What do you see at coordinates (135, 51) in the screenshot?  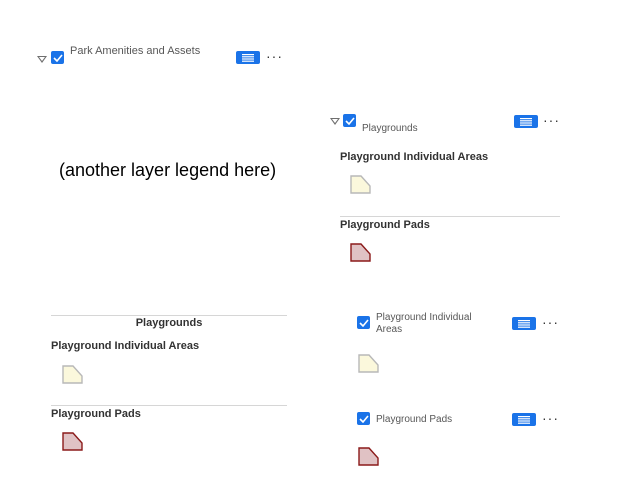 I see `group-label-park-amenities: Park Amenities and Assets` at bounding box center [135, 51].